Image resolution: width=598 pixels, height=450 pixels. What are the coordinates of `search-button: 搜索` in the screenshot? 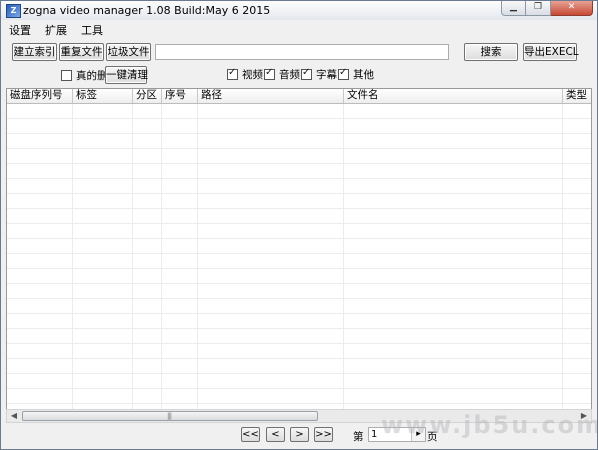 It's located at (491, 52).